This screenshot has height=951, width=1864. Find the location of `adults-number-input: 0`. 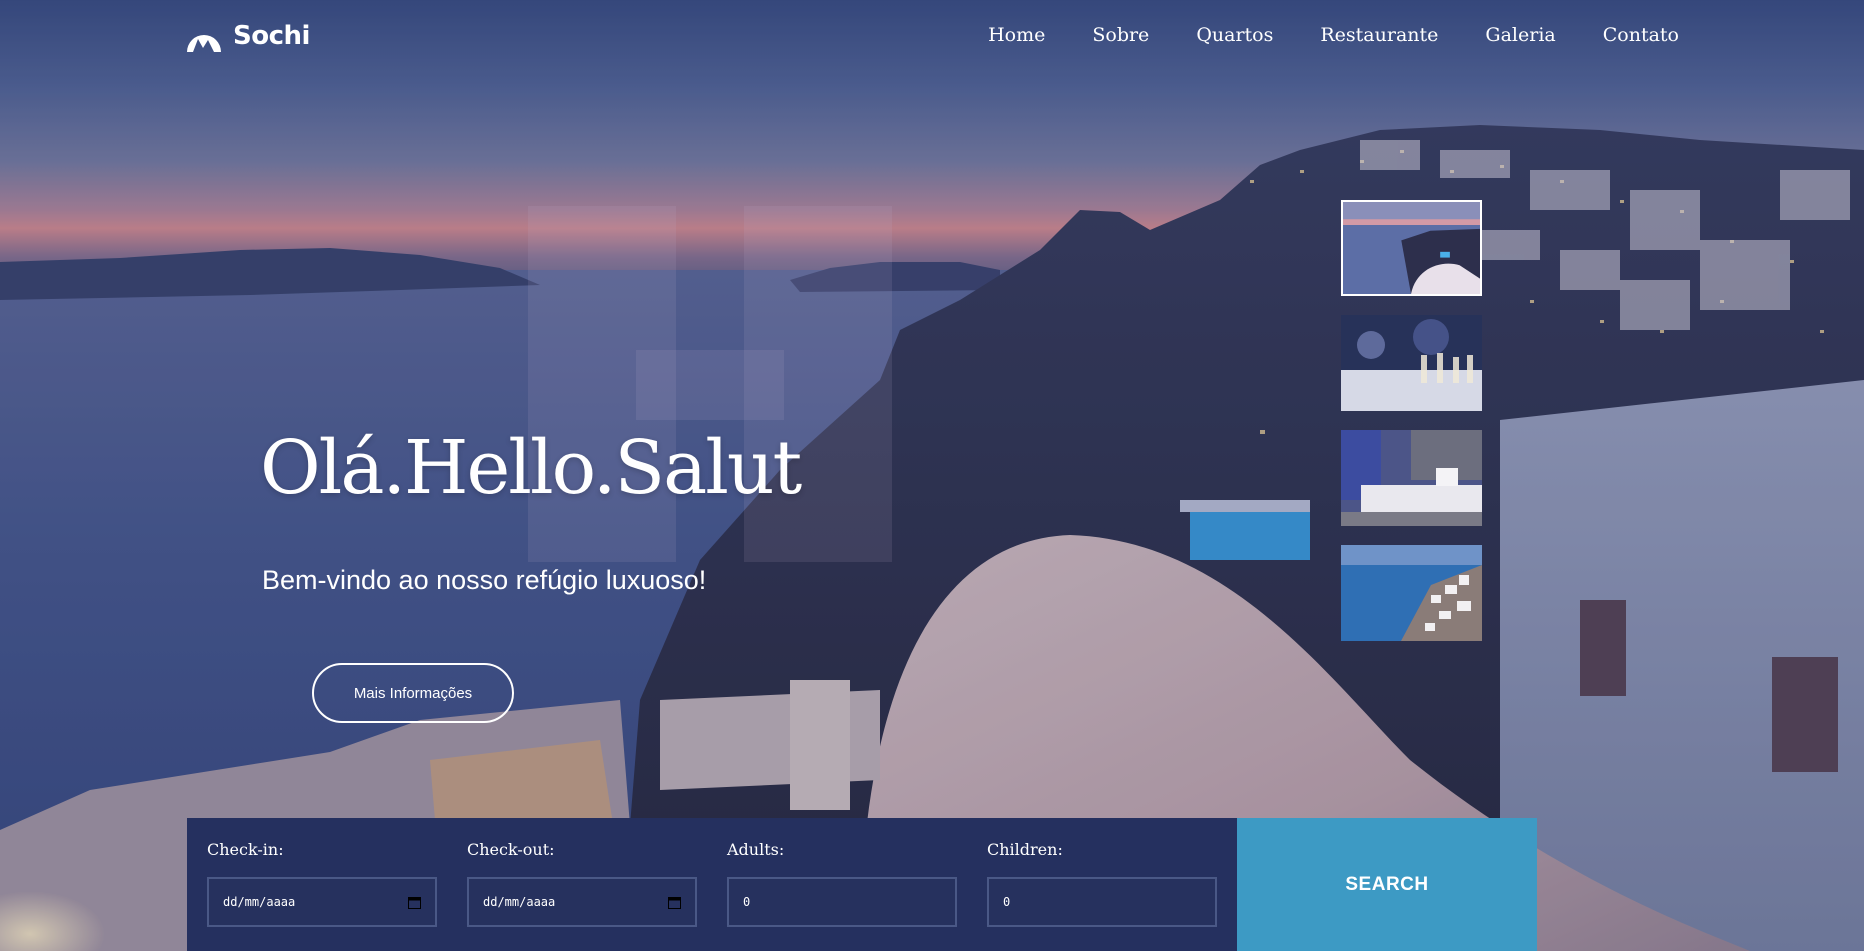

adults-number-input: 0 is located at coordinates (842, 902).